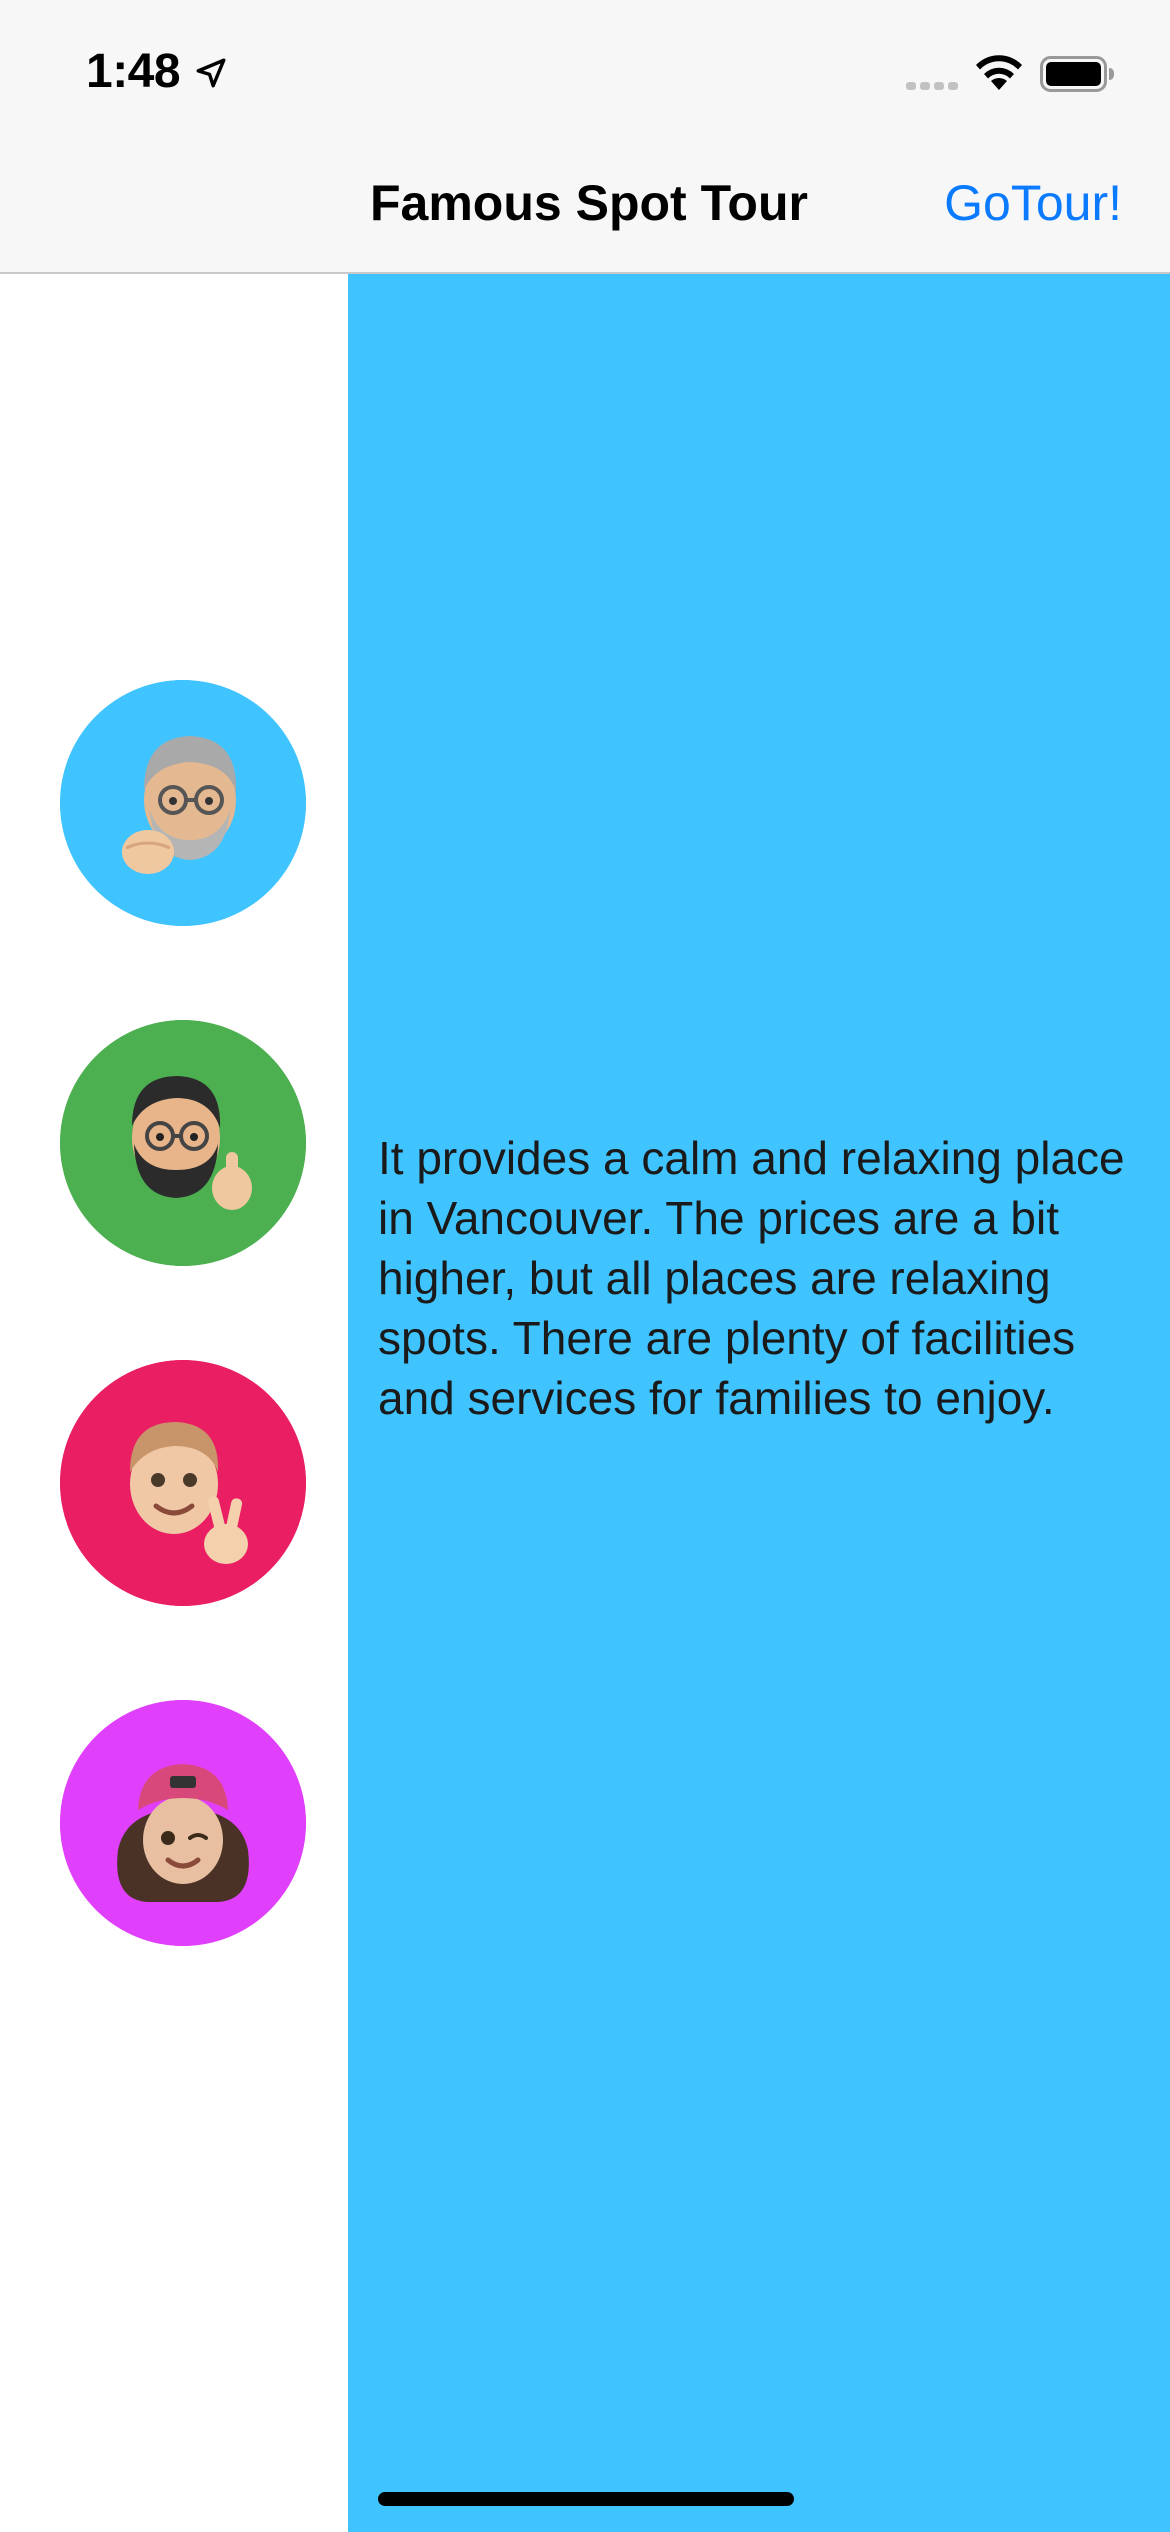 Image resolution: width=1170 pixels, height=2532 pixels. I want to click on status-bar: 1:48, so click(585, 70).